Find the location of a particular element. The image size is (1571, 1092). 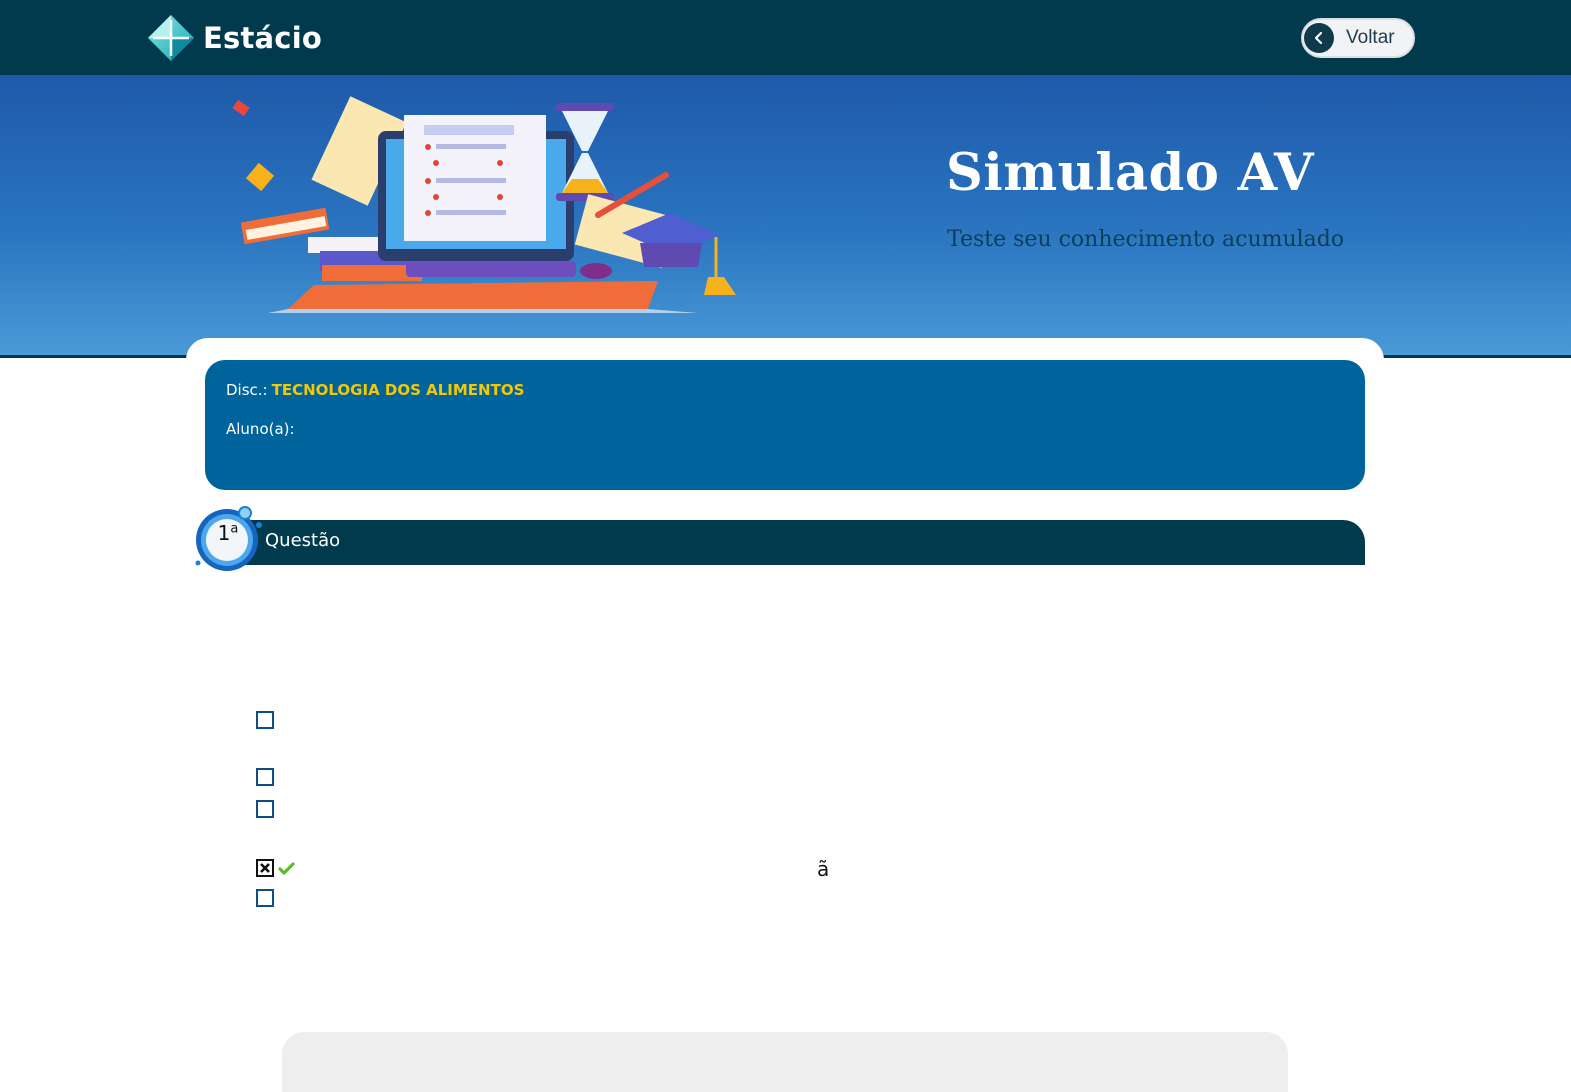

estacio-logo: Estácio is located at coordinates (234, 38).